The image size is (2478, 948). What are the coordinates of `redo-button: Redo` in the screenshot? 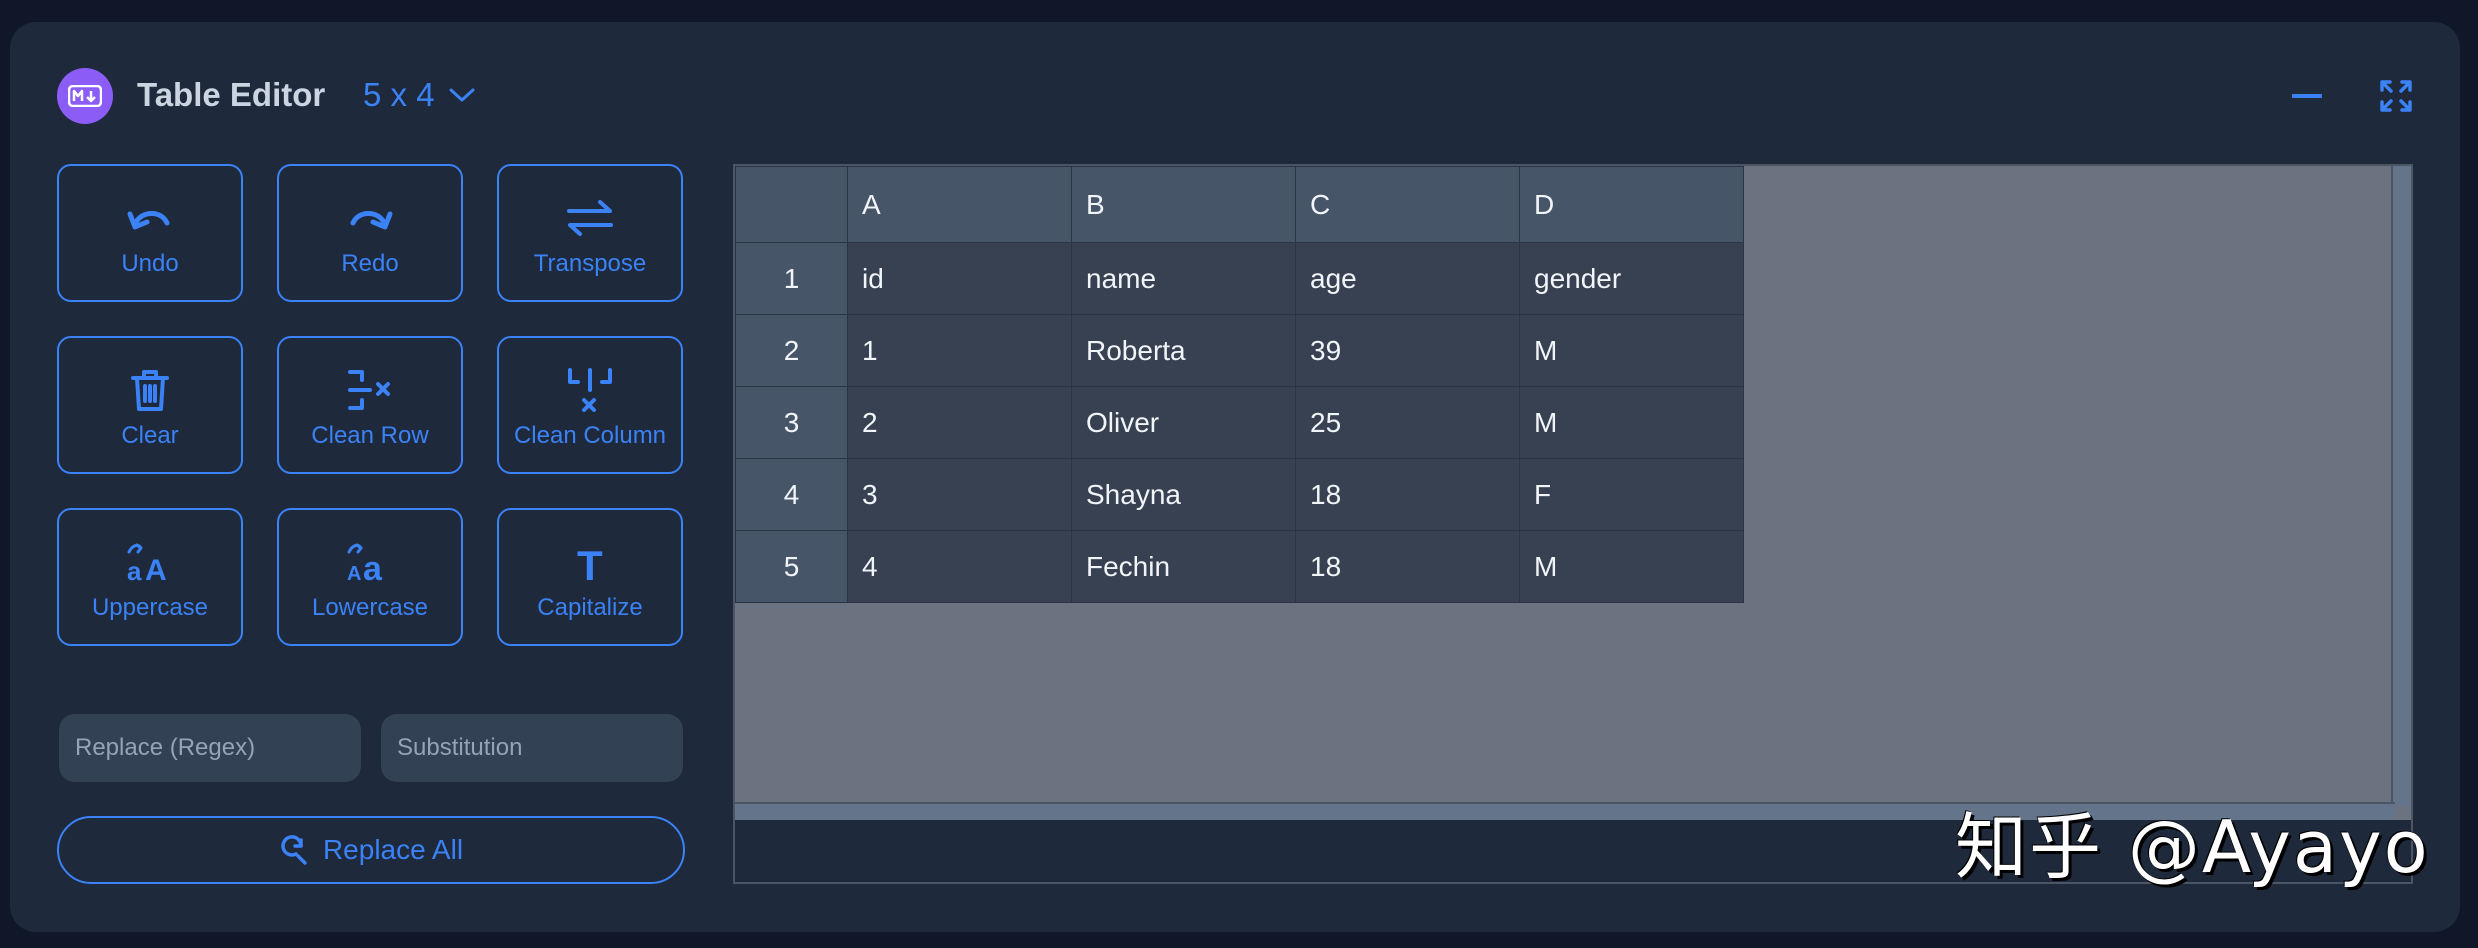 It's located at (370, 233).